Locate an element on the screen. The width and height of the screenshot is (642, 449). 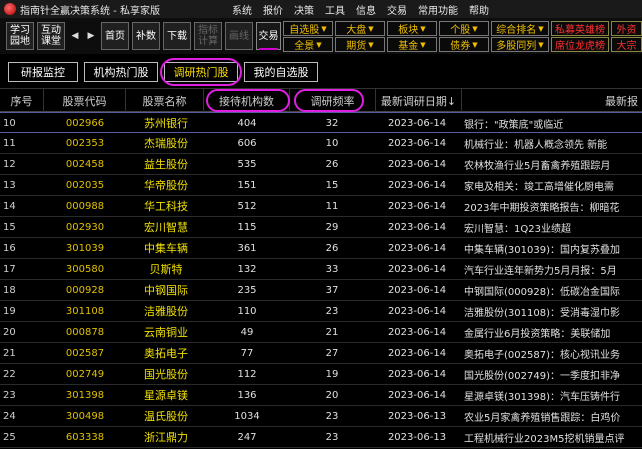
latest-report: 奥拓电子(002587)：核心视讯业务 is located at coordinates (542, 355).